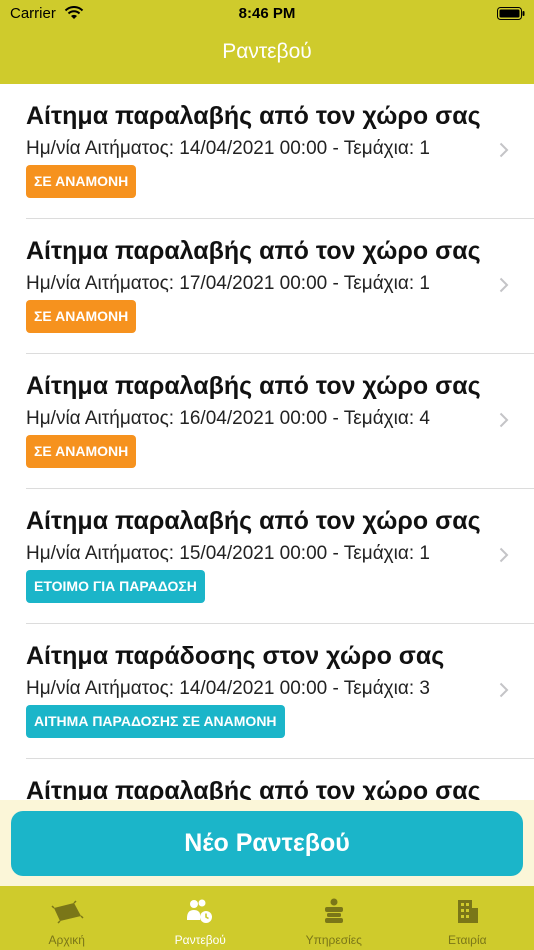 This screenshot has height=950, width=534. Describe the element at coordinates (115, 586) in the screenshot. I see `status-badge: ΕΤΟΙΜΟ ΓΙΑ ΠΑΡΑΔΟΣΗ` at that location.